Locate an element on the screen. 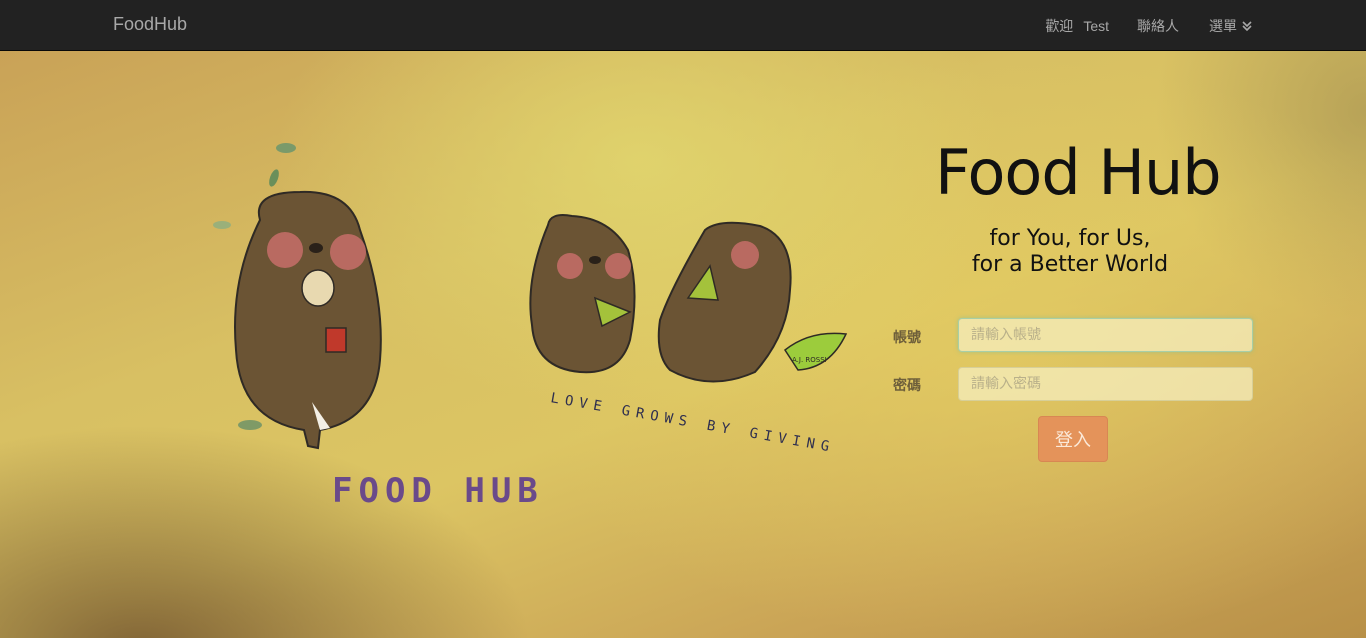  leaf-signature: A.J. ROSSI is located at coordinates (809, 360).